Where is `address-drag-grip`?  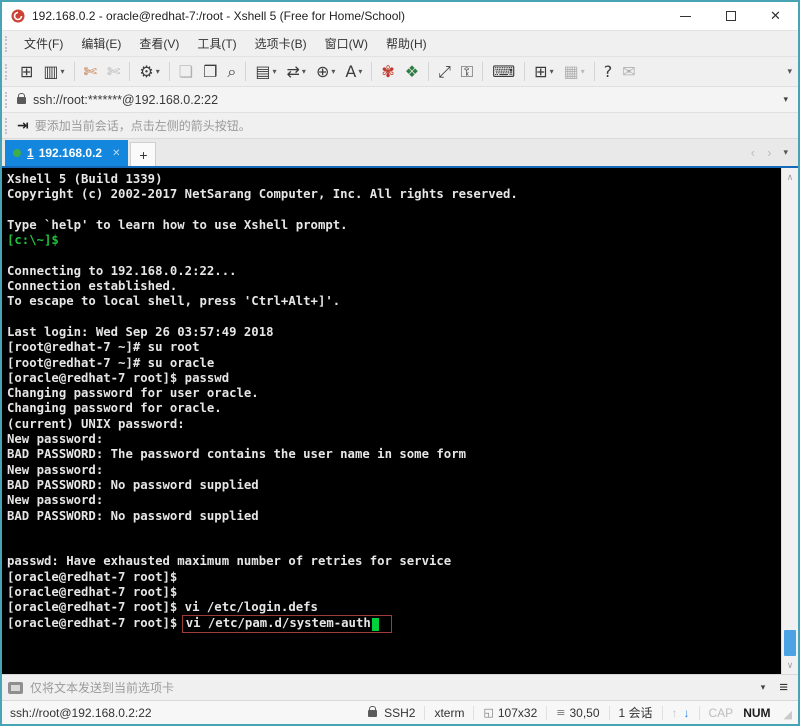
address-drag-grip is located at coordinates (8, 99).